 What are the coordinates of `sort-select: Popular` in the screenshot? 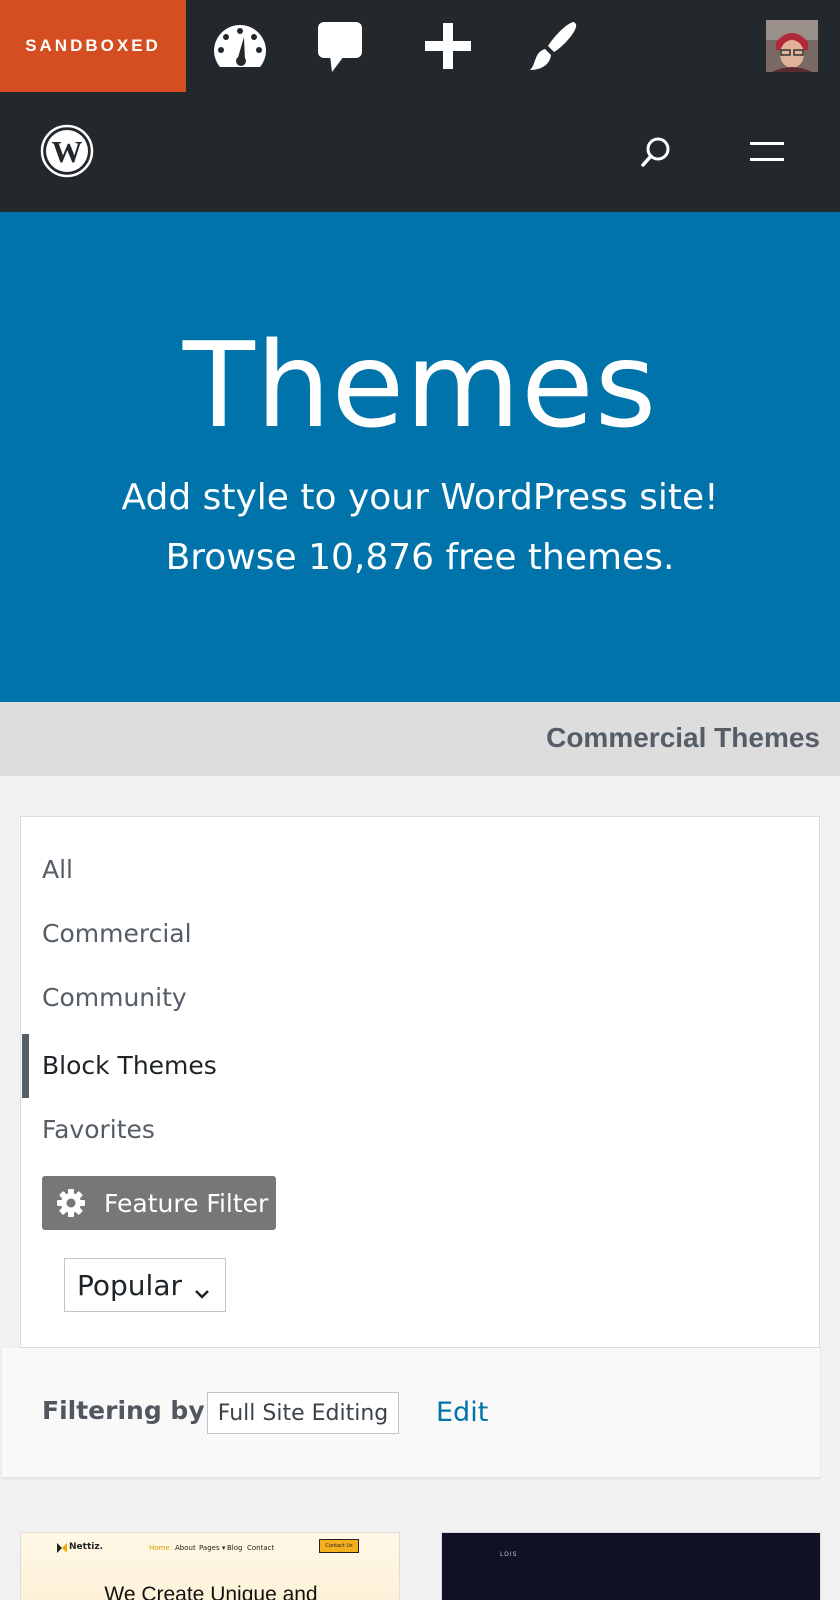 It's located at (145, 1285).